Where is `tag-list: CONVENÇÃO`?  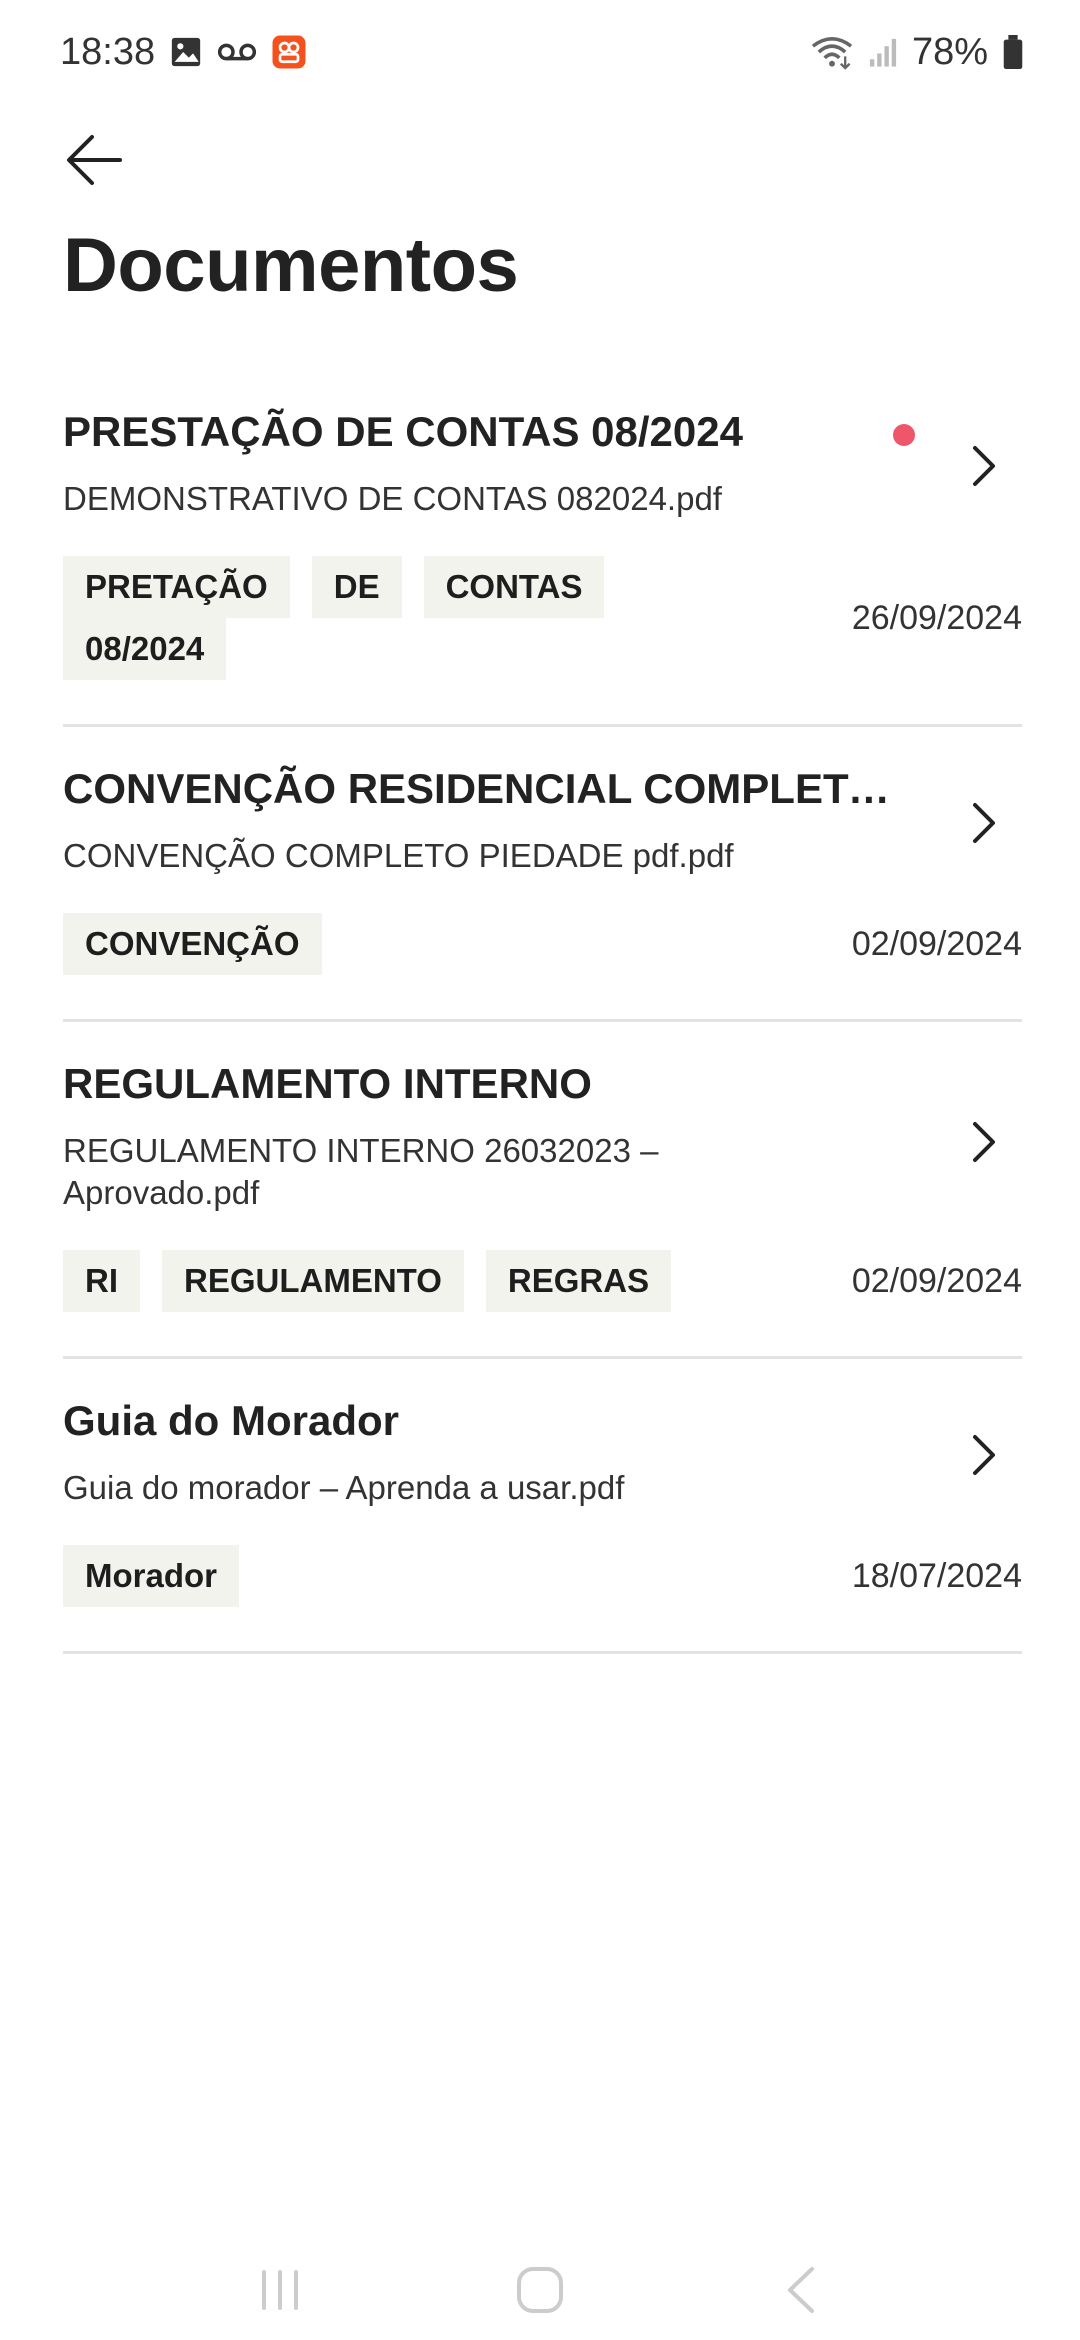 tag-list: CONVENÇÃO is located at coordinates (383, 944).